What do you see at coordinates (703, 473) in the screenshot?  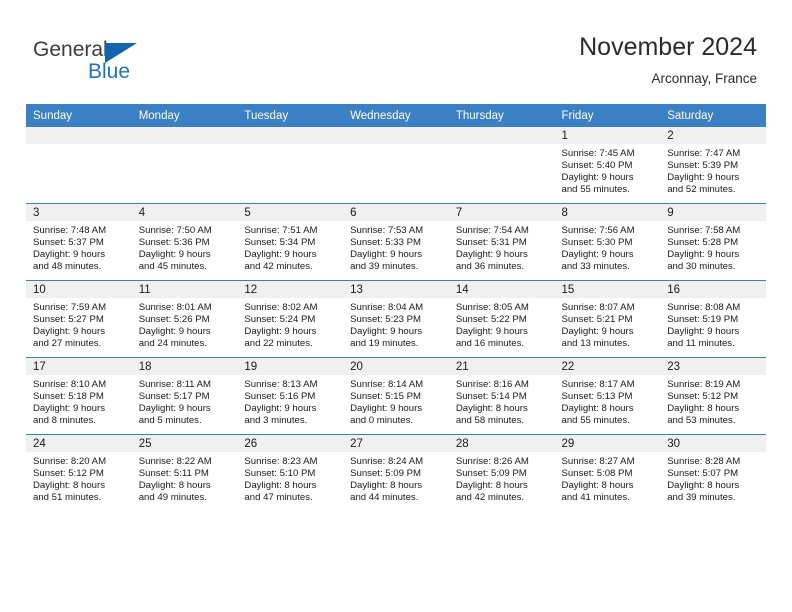 I see `sunset-time: Sunset: 5:07 PM` at bounding box center [703, 473].